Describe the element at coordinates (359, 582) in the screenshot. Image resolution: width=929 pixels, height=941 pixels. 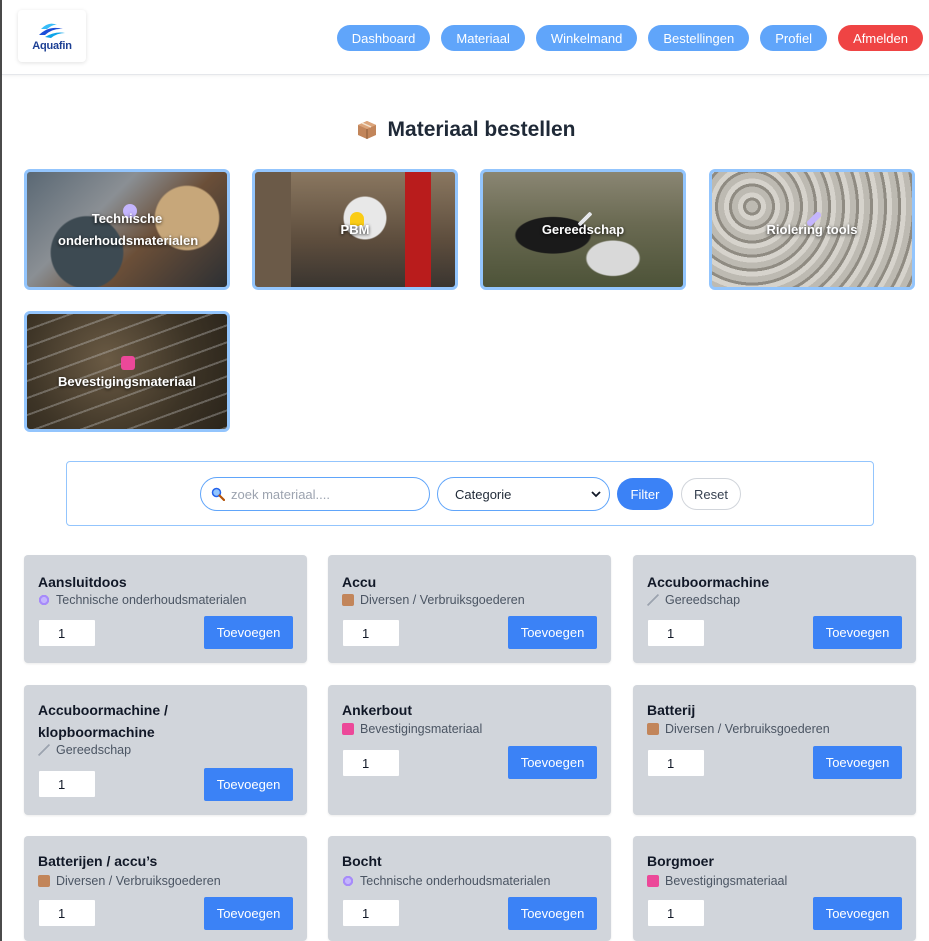
I see `product-name: Accu` at that location.